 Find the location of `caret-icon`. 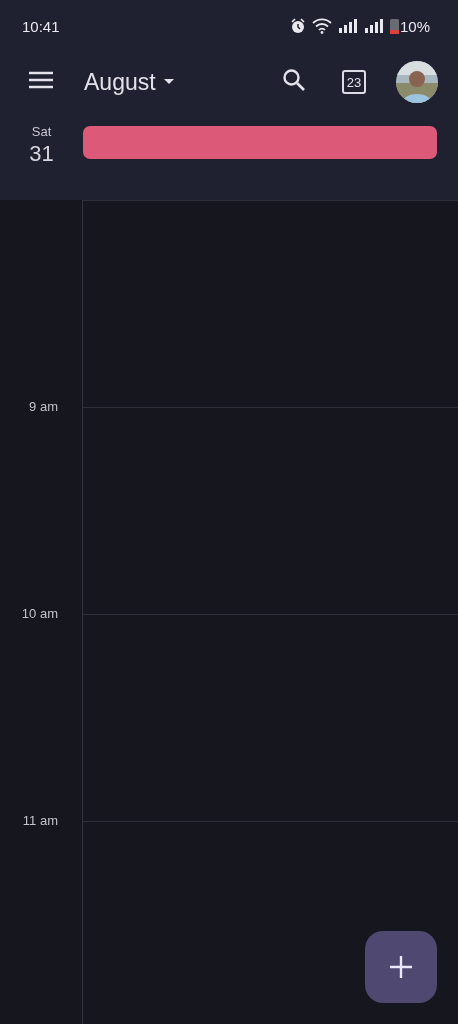

caret-icon is located at coordinates (168, 82).